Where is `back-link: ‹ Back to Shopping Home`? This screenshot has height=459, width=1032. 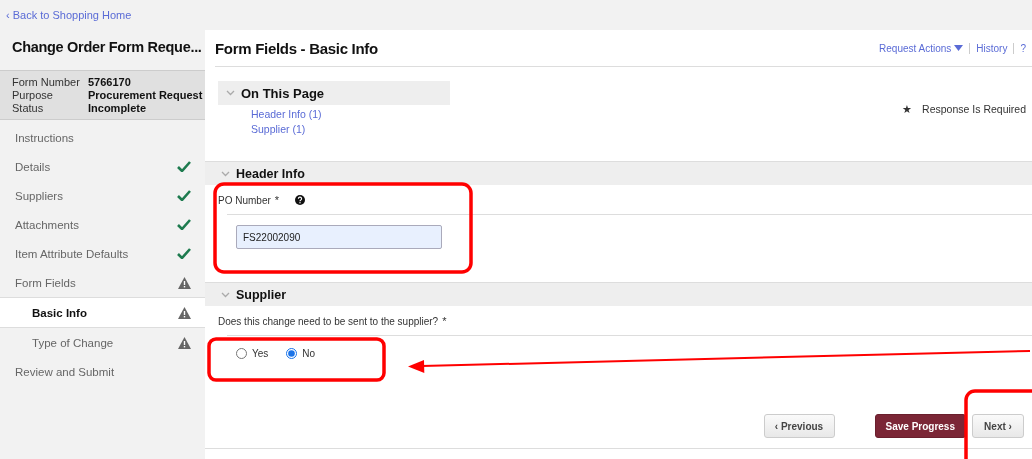
back-link: ‹ Back to Shopping Home is located at coordinates (69, 15).